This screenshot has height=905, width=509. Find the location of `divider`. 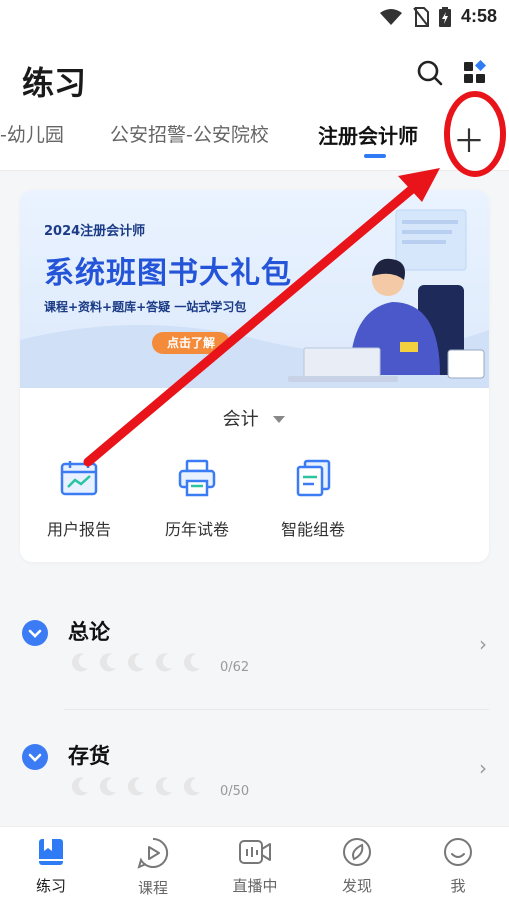

divider is located at coordinates (276, 709).